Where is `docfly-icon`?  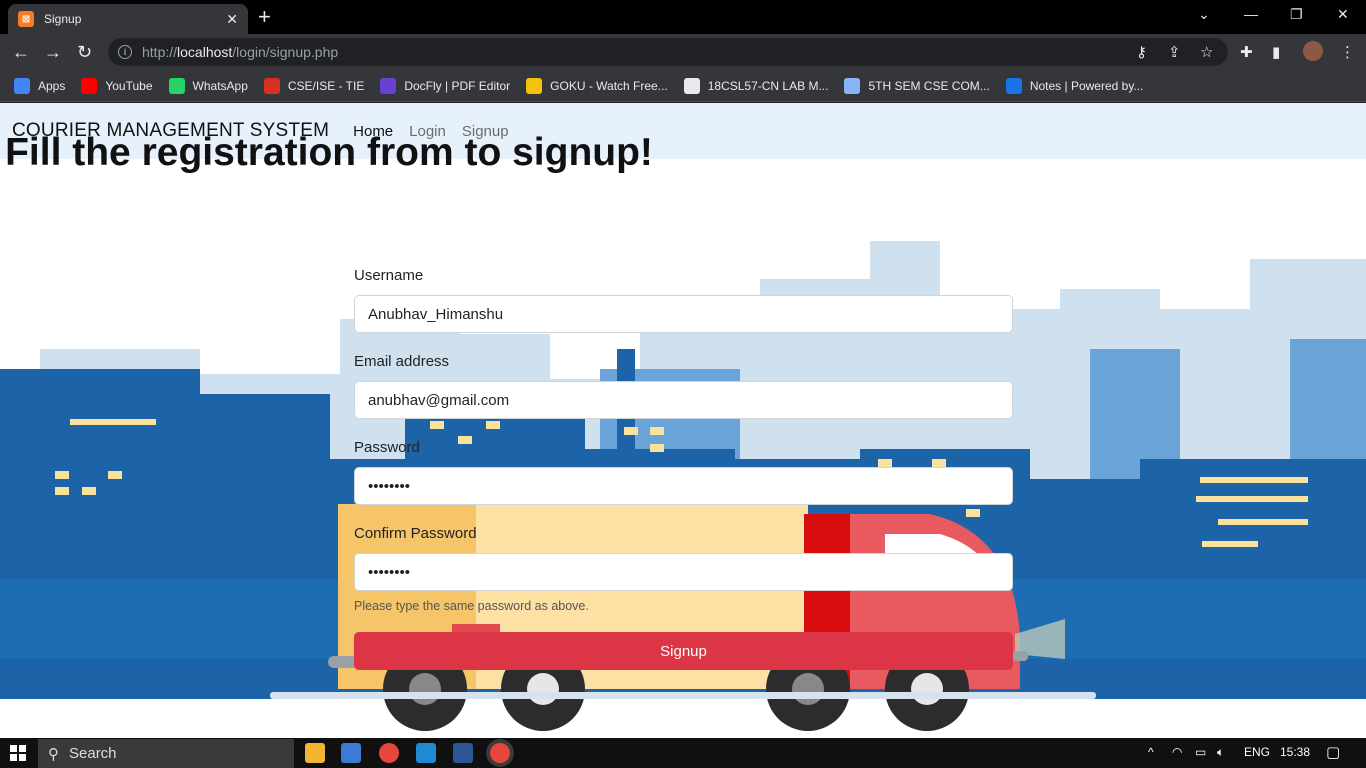
docfly-icon is located at coordinates (388, 85).